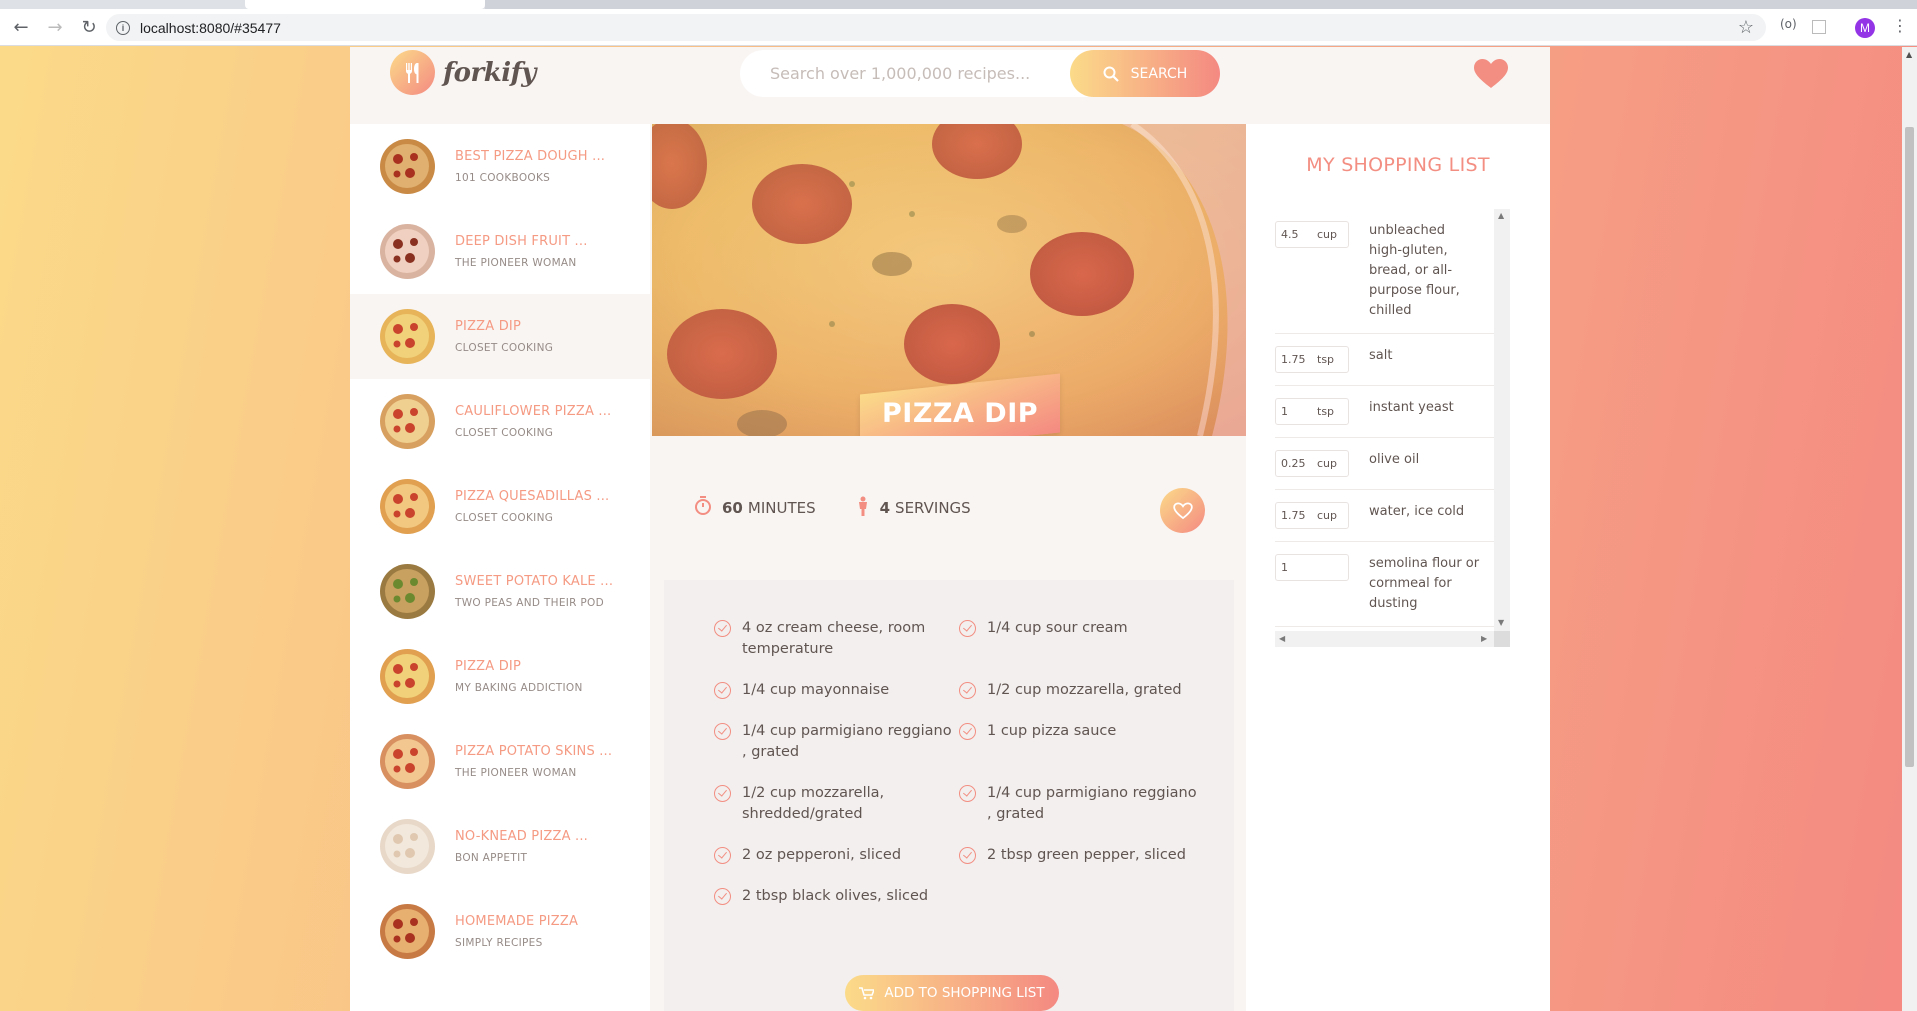 The image size is (1917, 1011). What do you see at coordinates (1384, 464) in the screenshot?
I see `shopping-item: 0.25 cup olive oil` at bounding box center [1384, 464].